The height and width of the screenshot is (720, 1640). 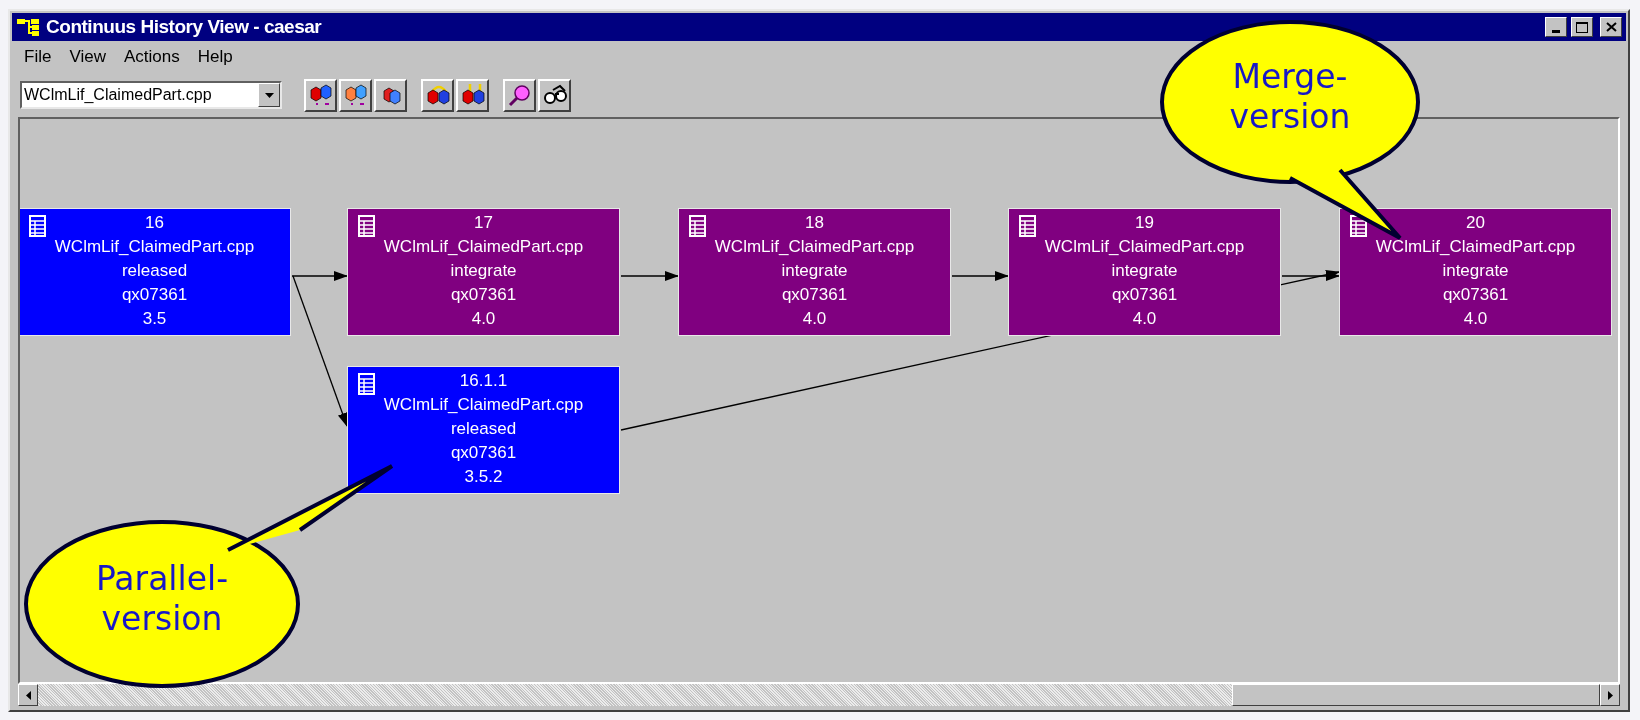 What do you see at coordinates (215, 57) in the screenshot?
I see `menu-item: Help` at bounding box center [215, 57].